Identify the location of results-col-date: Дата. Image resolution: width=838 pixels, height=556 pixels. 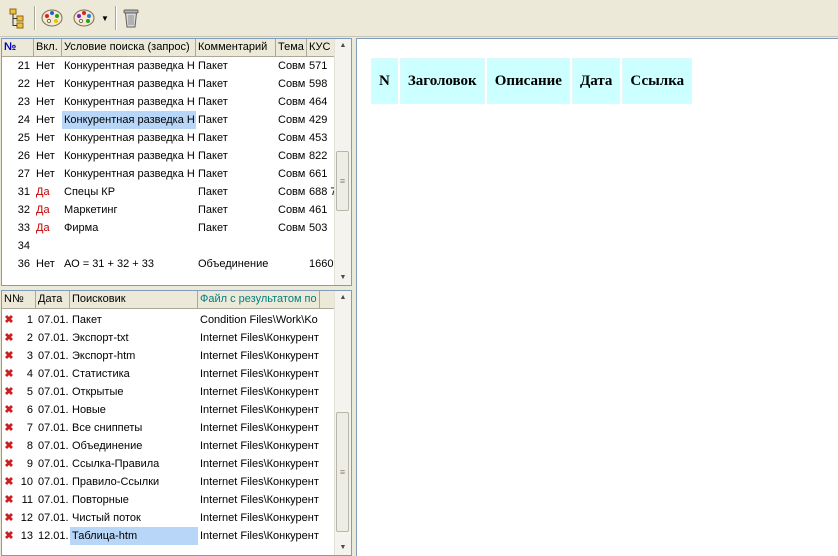
(53, 299).